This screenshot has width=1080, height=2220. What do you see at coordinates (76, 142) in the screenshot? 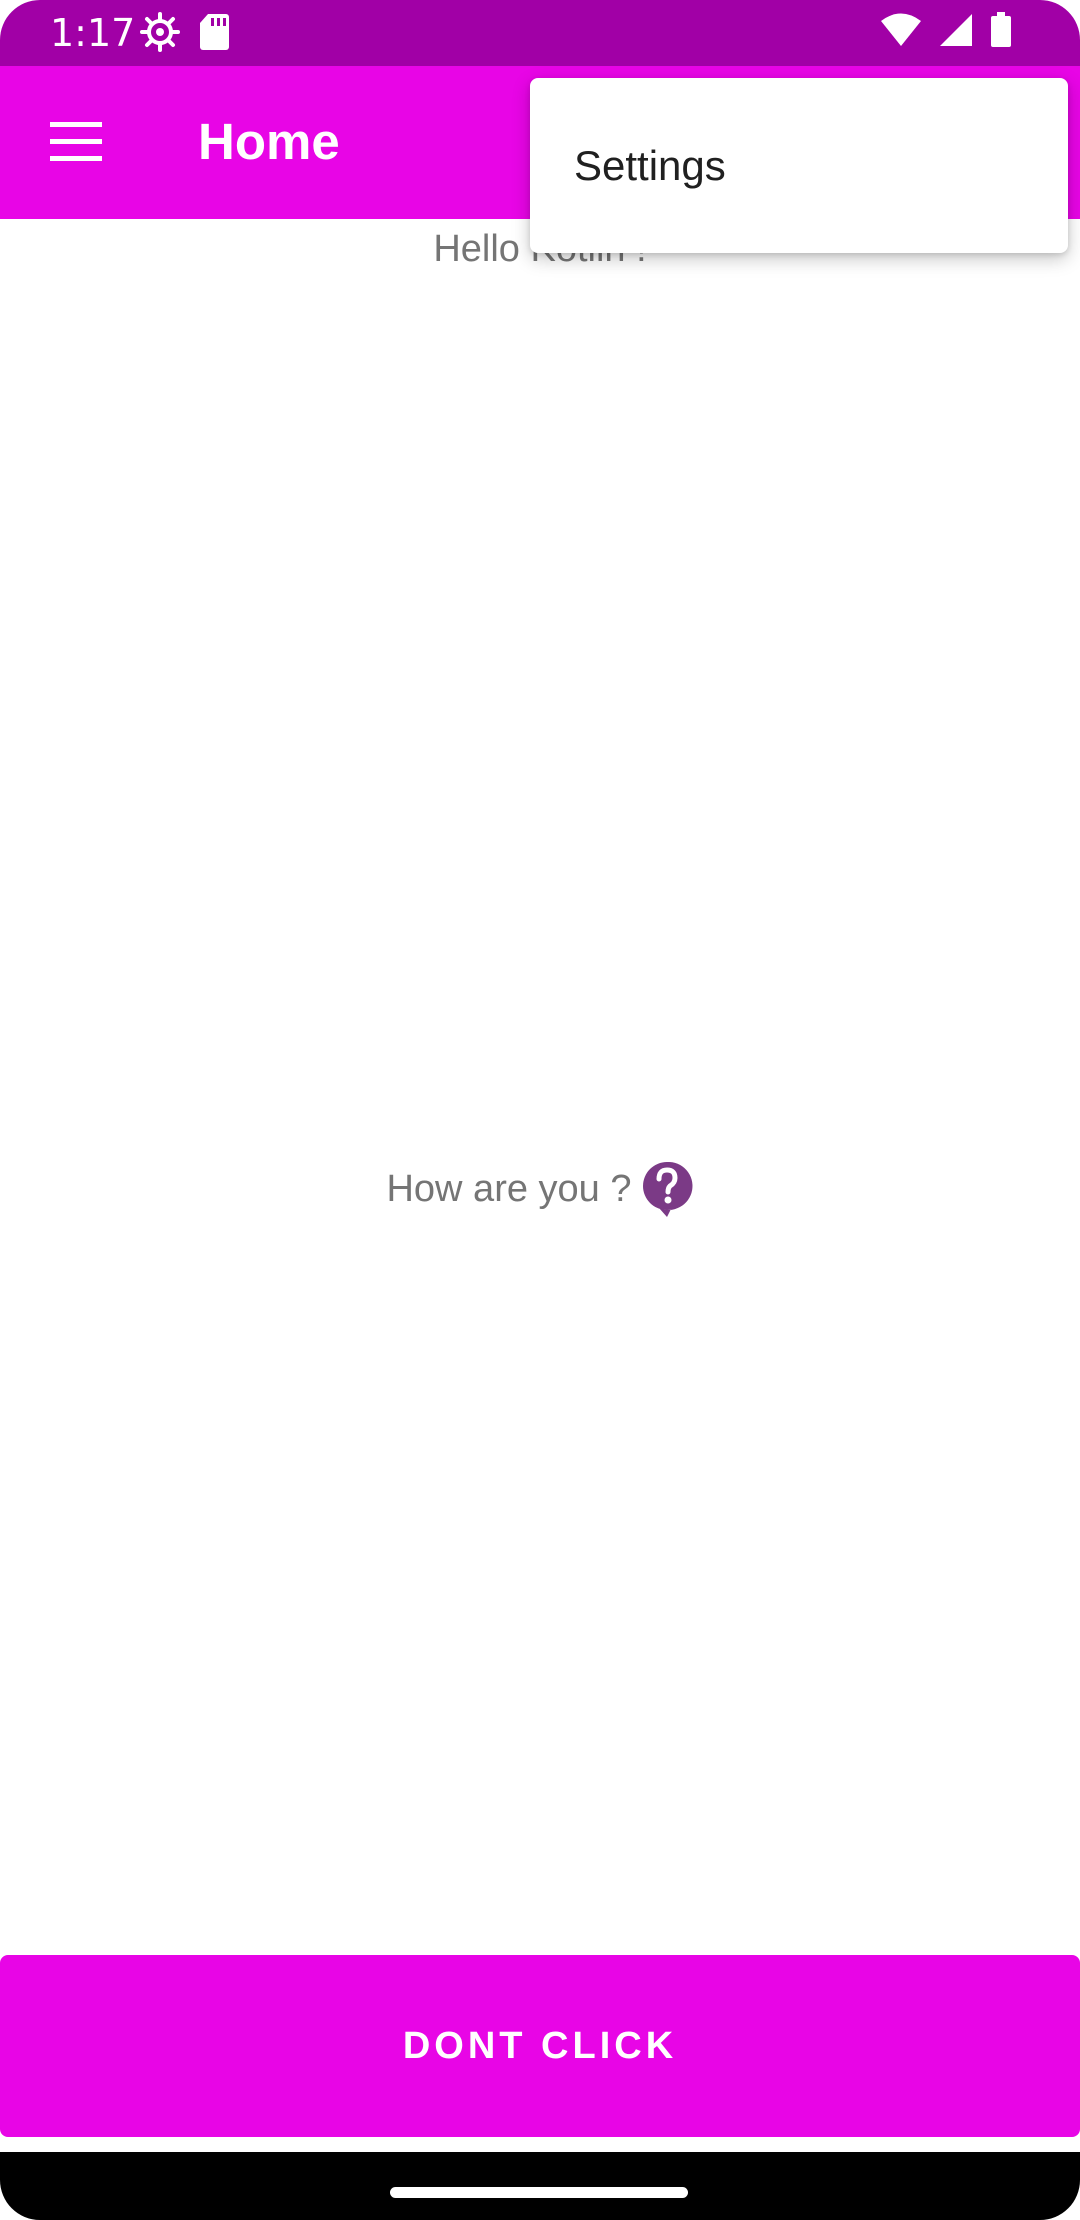
I see `hamburger-menu-icon` at bounding box center [76, 142].